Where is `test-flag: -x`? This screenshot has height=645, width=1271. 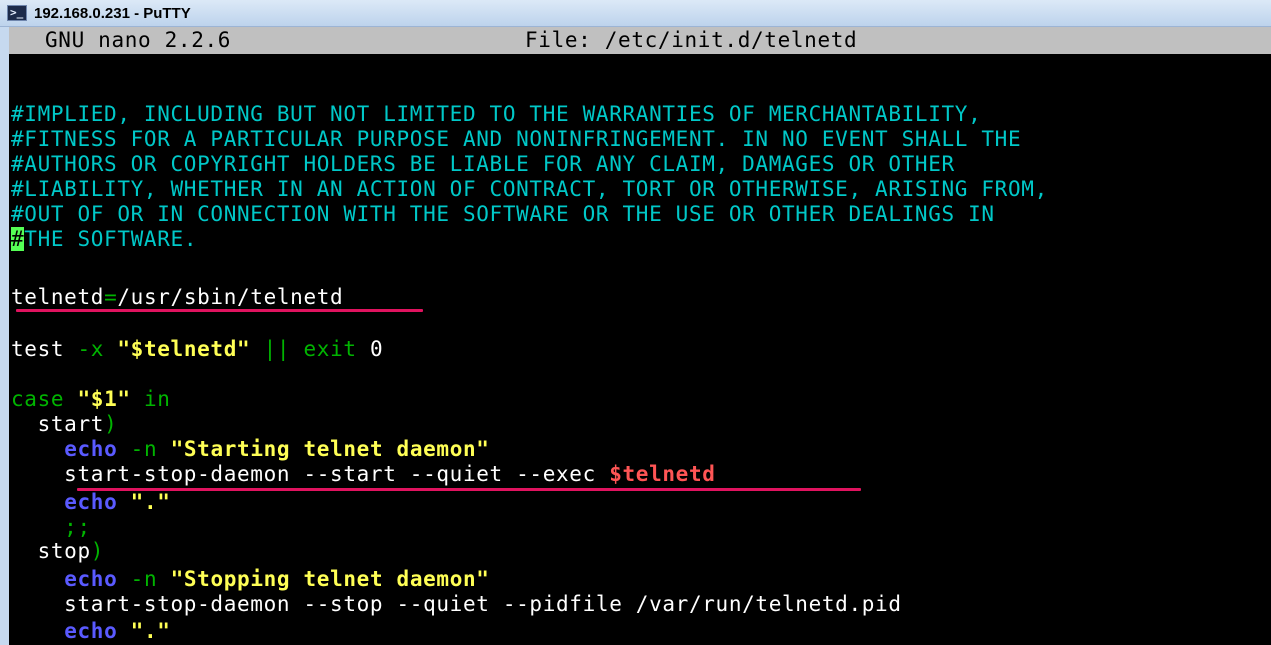
test-flag: -x is located at coordinates (91, 349).